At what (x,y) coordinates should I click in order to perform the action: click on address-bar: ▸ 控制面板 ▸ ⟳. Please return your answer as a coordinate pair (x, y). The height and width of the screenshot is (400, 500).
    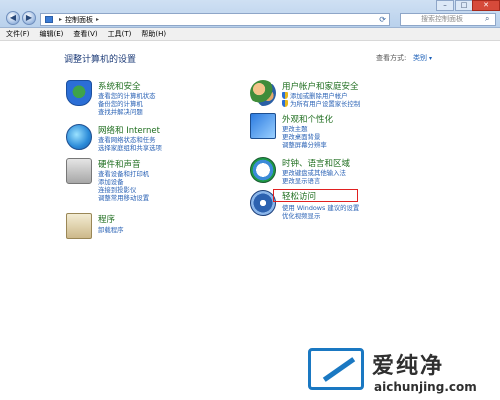
    Looking at the image, I should click on (215, 19).